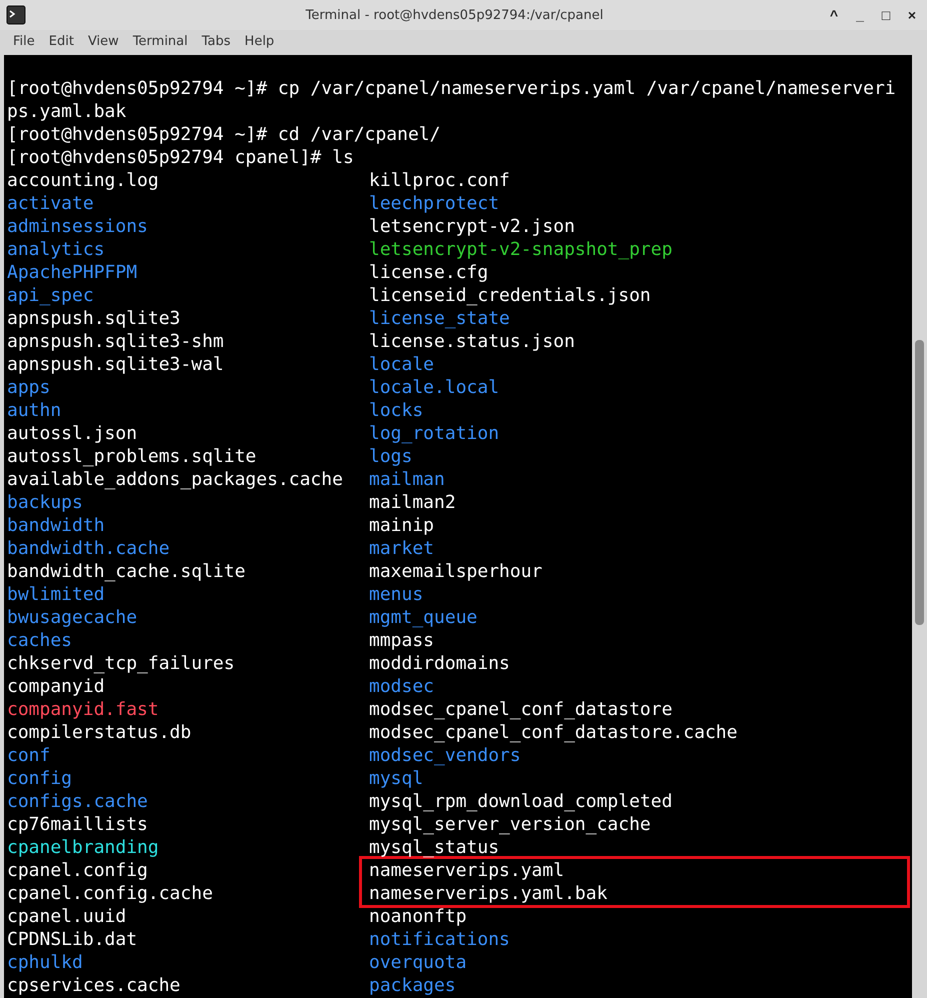  Describe the element at coordinates (439, 318) in the screenshot. I see `file-name: license_state` at that location.